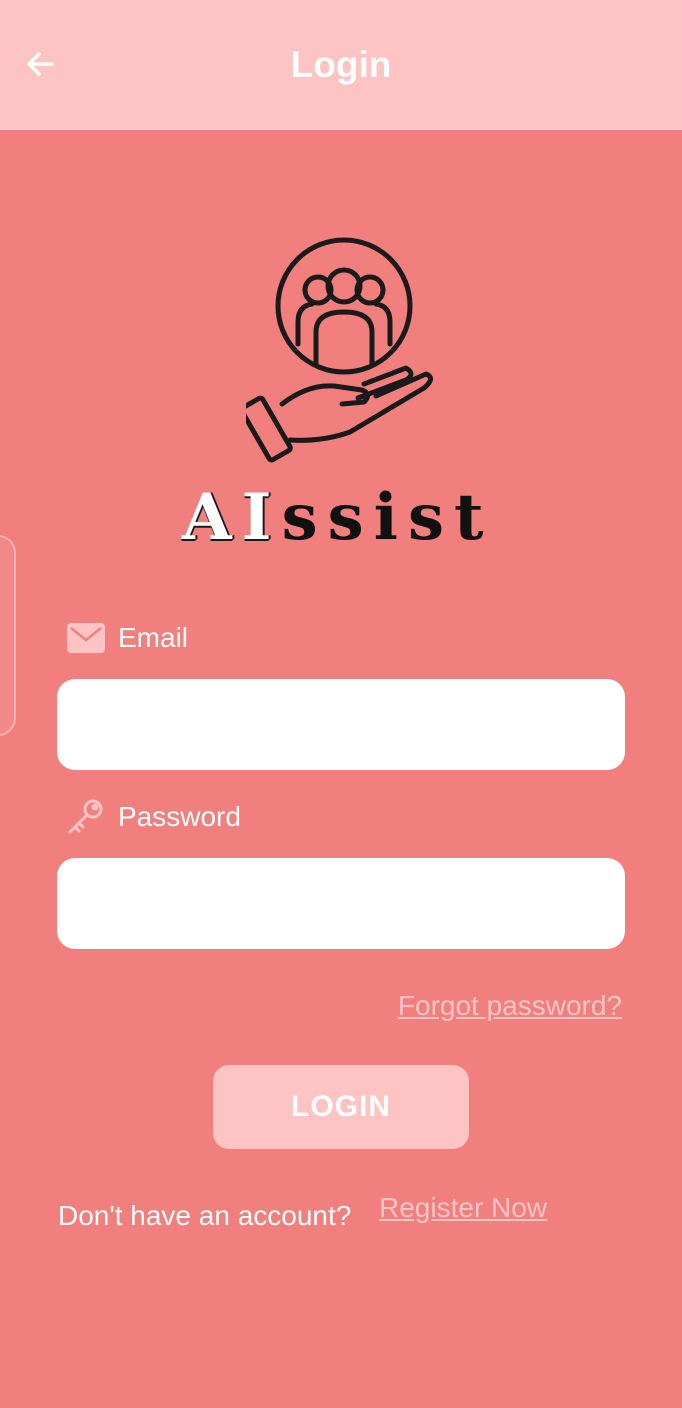  I want to click on password-label-text: Password, so click(179, 816).